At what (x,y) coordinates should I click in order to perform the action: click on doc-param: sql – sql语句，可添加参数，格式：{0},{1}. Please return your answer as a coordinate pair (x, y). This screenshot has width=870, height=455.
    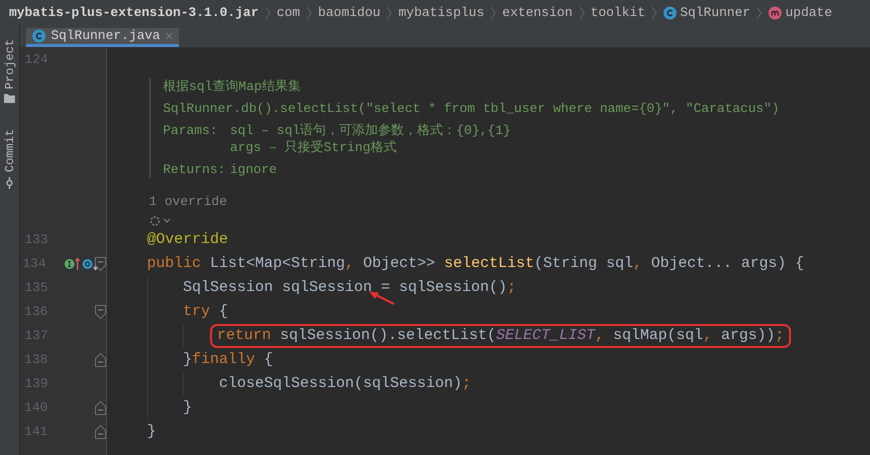
    Looking at the image, I should click on (370, 130).